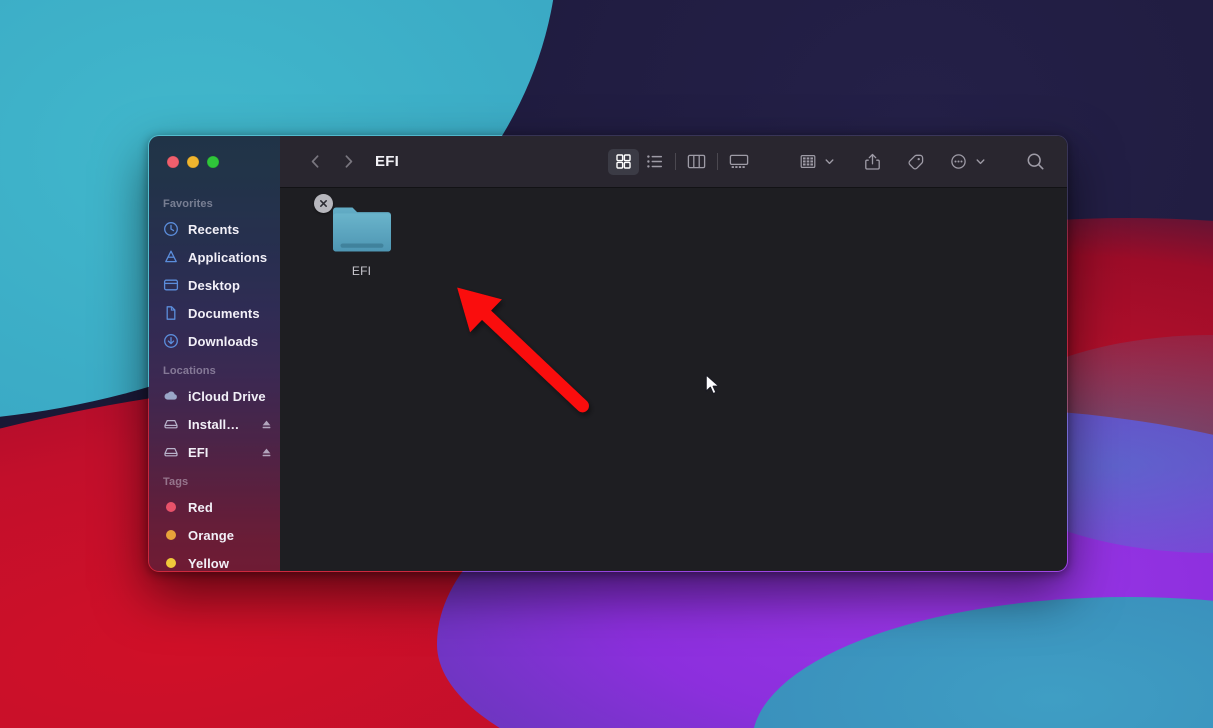 This screenshot has width=1213, height=728. I want to click on sidebar-item-label: iCloud Drive, so click(227, 396).